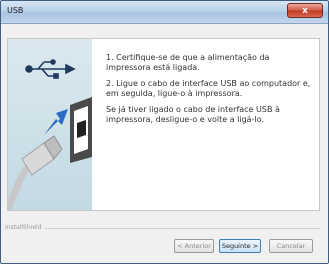 The image size is (329, 264). I want to click on close-button: x, so click(305, 10).